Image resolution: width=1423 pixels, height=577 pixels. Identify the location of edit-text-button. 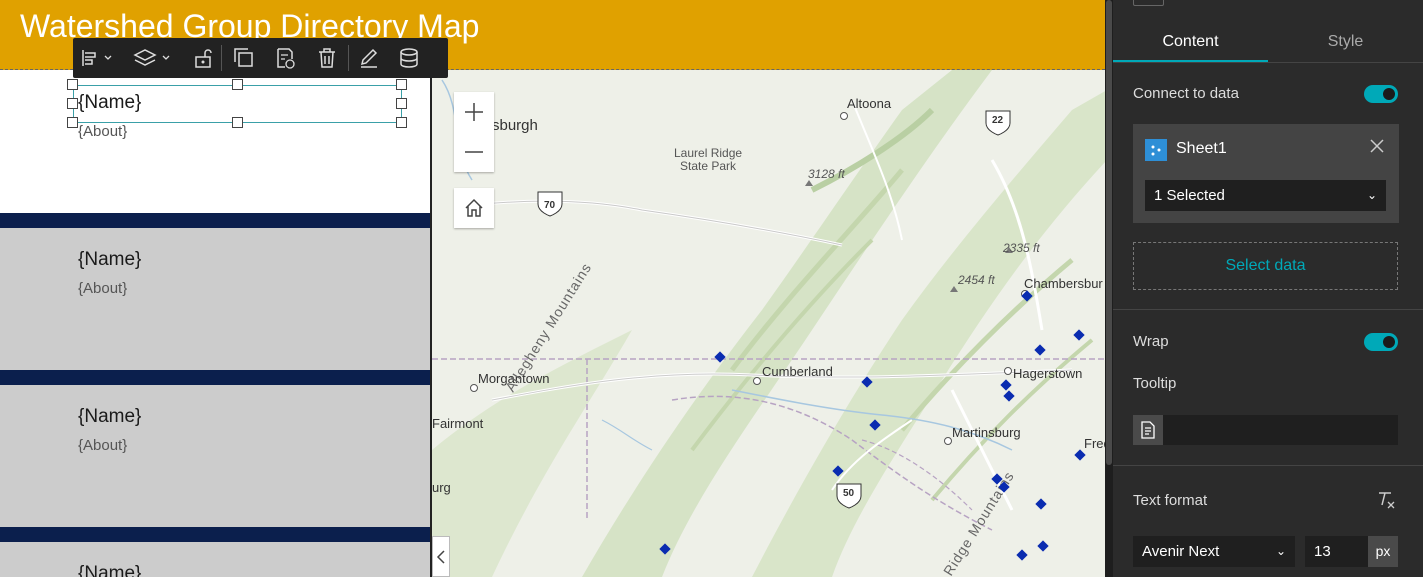
(369, 58).